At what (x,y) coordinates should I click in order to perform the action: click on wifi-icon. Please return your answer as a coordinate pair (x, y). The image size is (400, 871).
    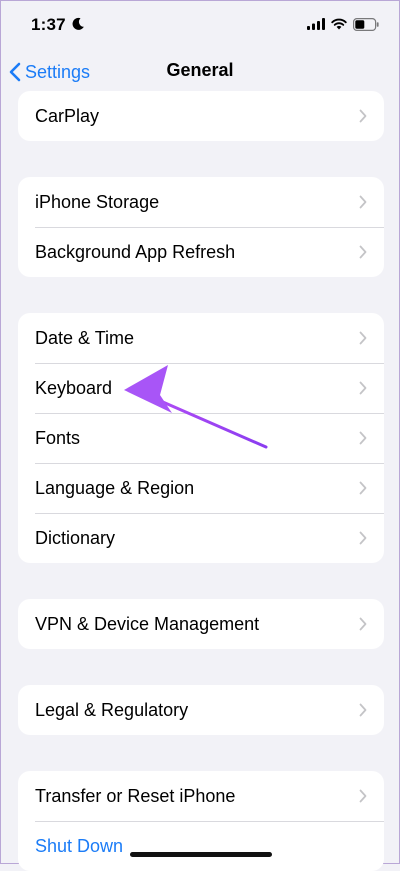
    Looking at the image, I should click on (339, 24).